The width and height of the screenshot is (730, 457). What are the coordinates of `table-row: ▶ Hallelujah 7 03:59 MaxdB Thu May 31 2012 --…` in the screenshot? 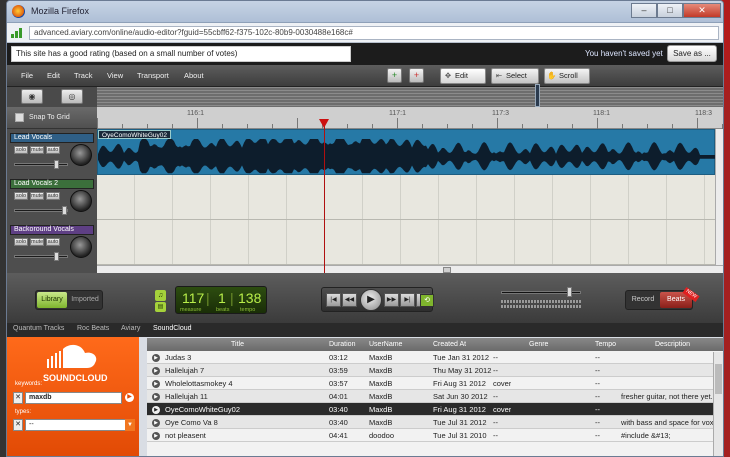 It's located at (435, 370).